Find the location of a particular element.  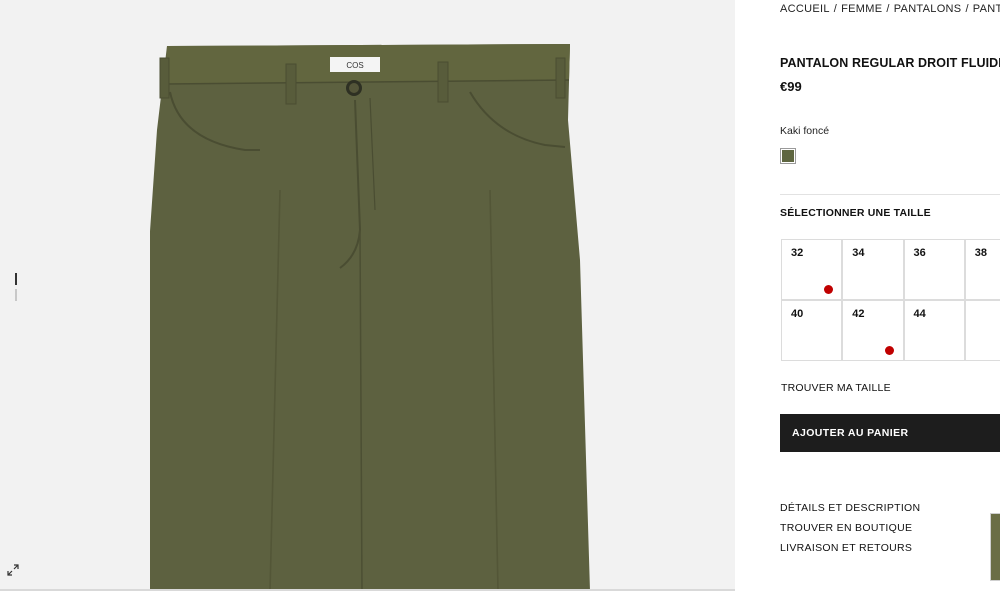

delivery-returns-link: LIVRAISON ET RETOURS is located at coordinates (850, 548).